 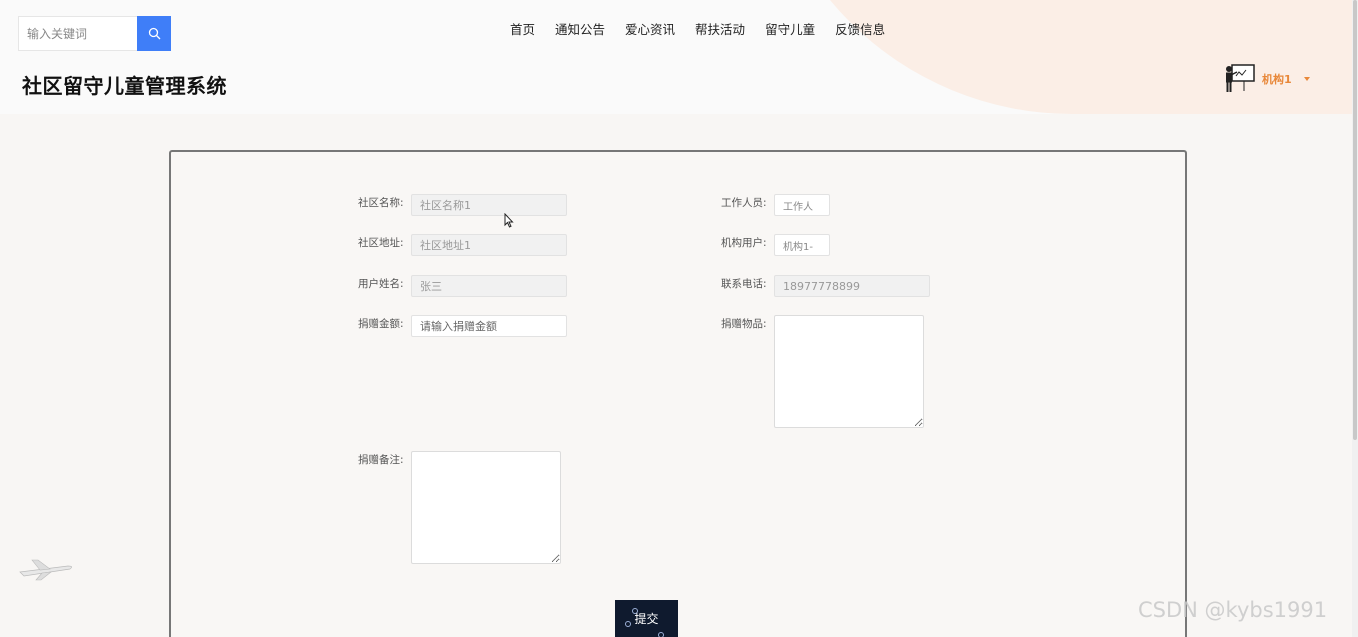 What do you see at coordinates (77, 33) in the screenshot?
I see `search-input` at bounding box center [77, 33].